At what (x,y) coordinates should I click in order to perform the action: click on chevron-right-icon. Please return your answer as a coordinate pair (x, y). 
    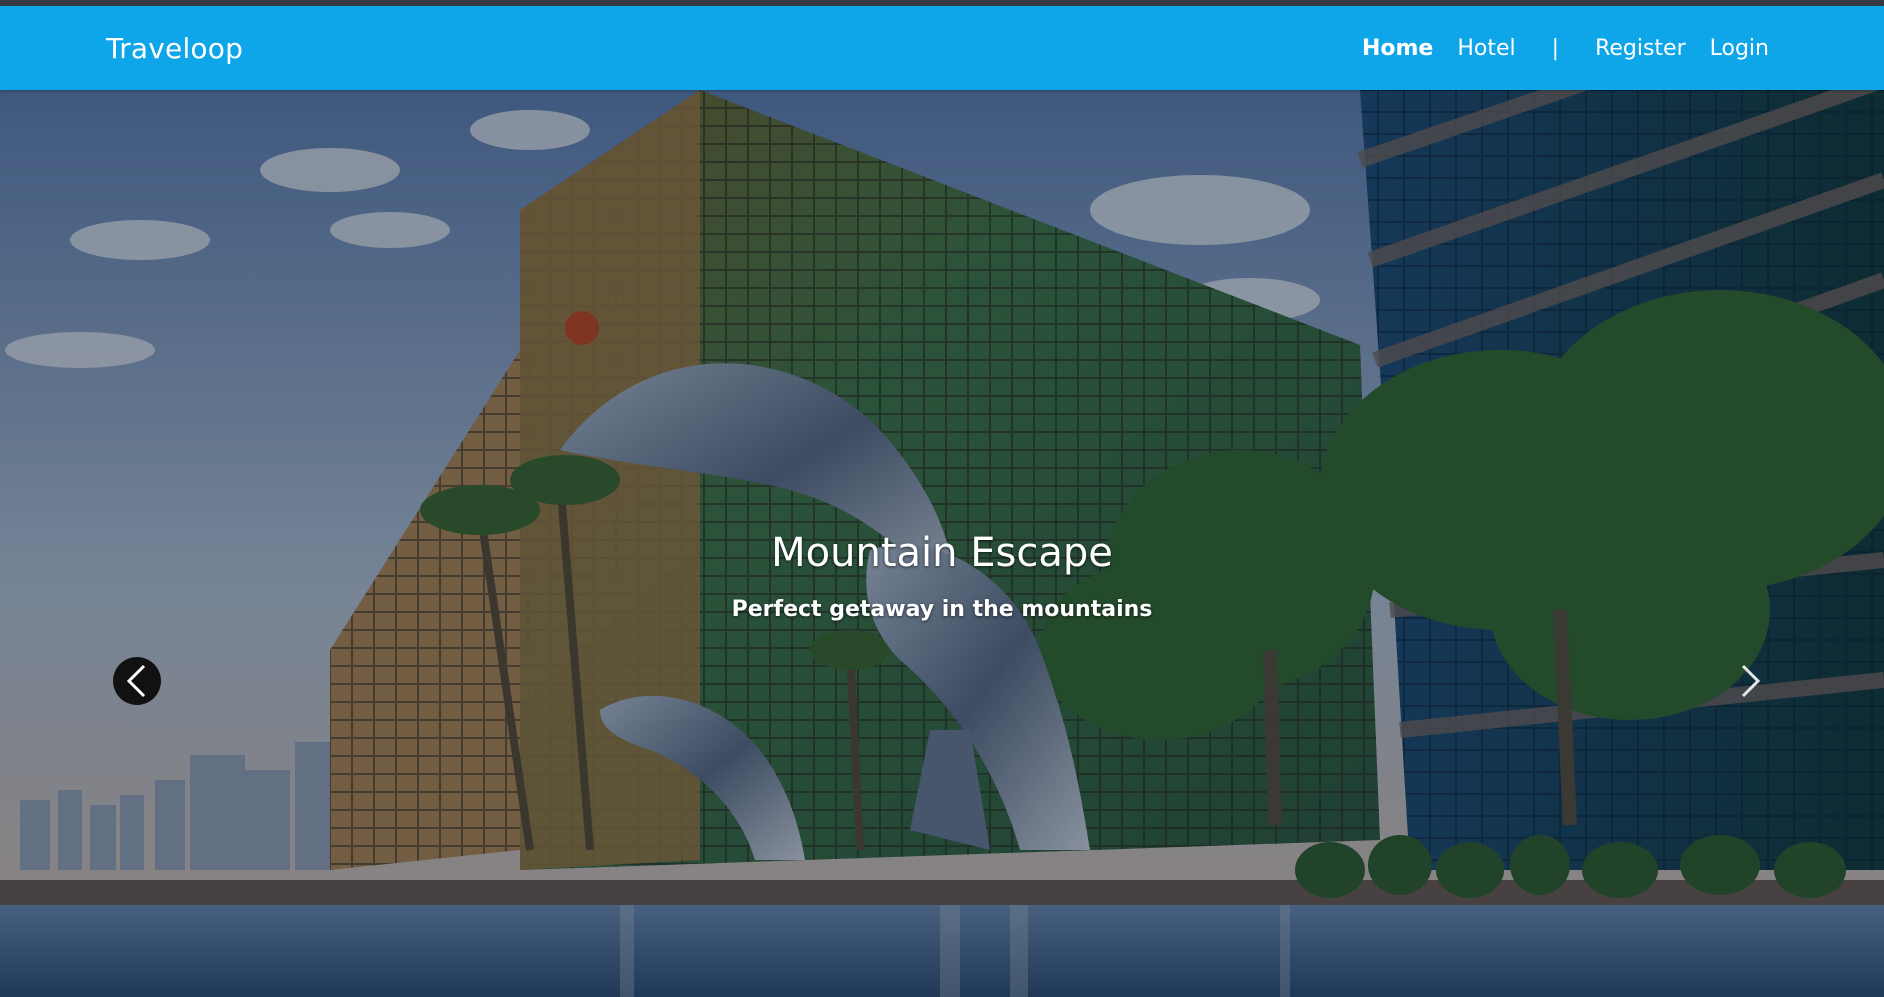
    Looking at the image, I should click on (1751, 681).